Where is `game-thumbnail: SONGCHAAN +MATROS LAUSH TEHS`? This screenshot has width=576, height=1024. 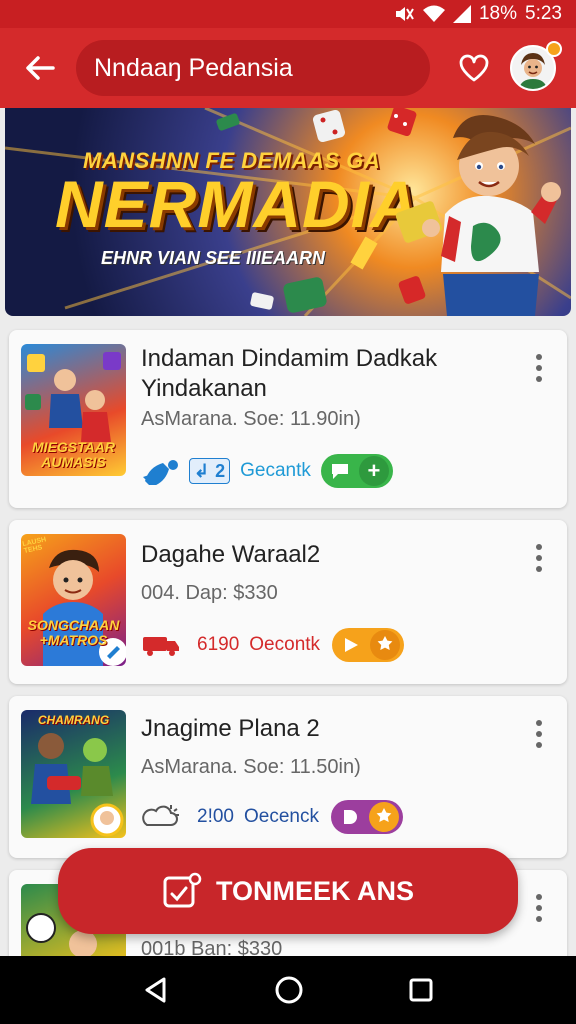
game-thumbnail: SONGCHAAN +MATROS LAUSH TEHS is located at coordinates (73, 600).